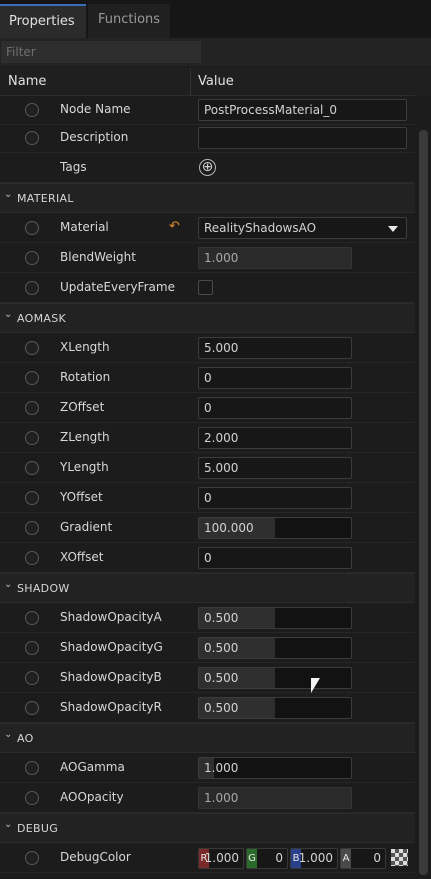  What do you see at coordinates (399, 857) in the screenshot?
I see `color-swatch` at bounding box center [399, 857].